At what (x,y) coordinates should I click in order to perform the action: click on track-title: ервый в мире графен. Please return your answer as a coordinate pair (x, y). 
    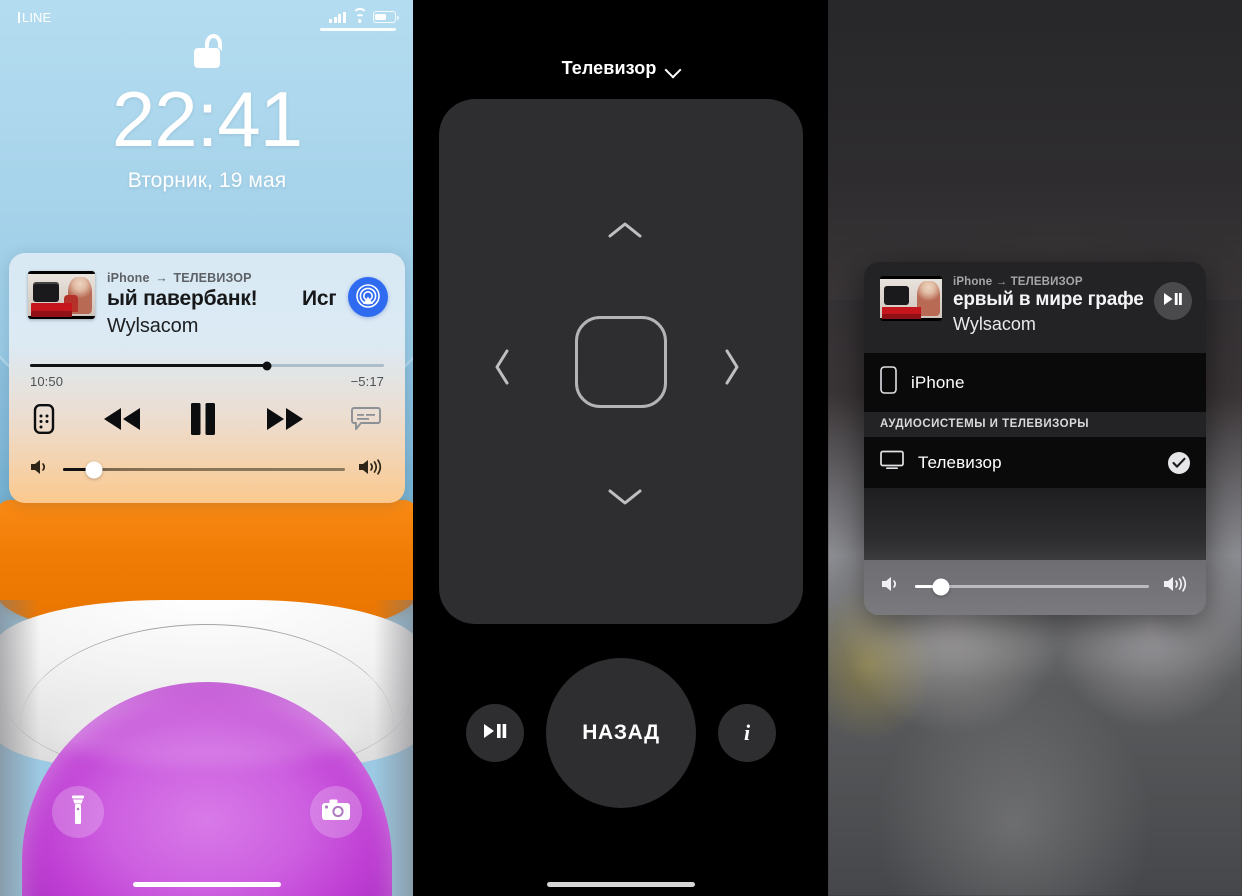
    Looking at the image, I should click on (1048, 299).